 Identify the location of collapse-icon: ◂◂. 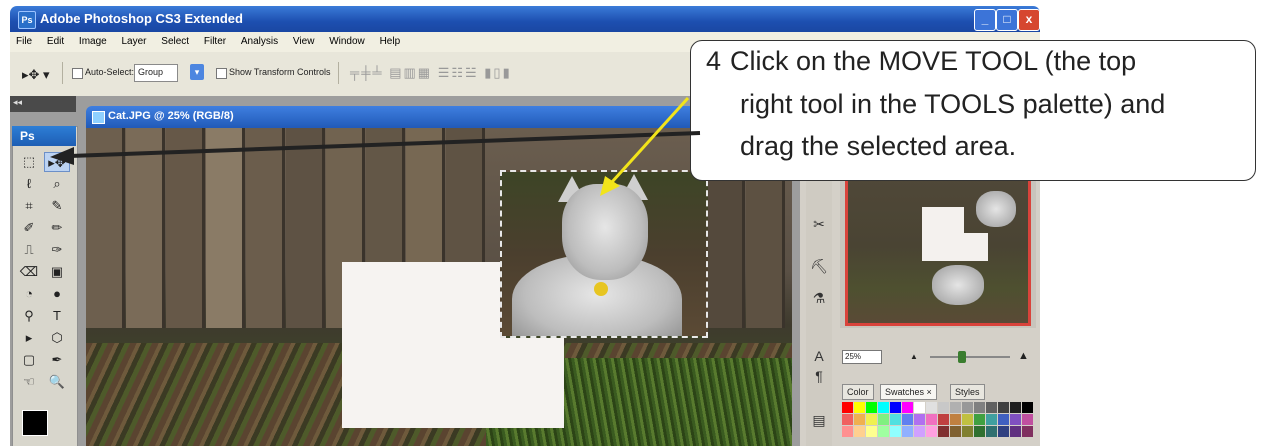
(17, 102).